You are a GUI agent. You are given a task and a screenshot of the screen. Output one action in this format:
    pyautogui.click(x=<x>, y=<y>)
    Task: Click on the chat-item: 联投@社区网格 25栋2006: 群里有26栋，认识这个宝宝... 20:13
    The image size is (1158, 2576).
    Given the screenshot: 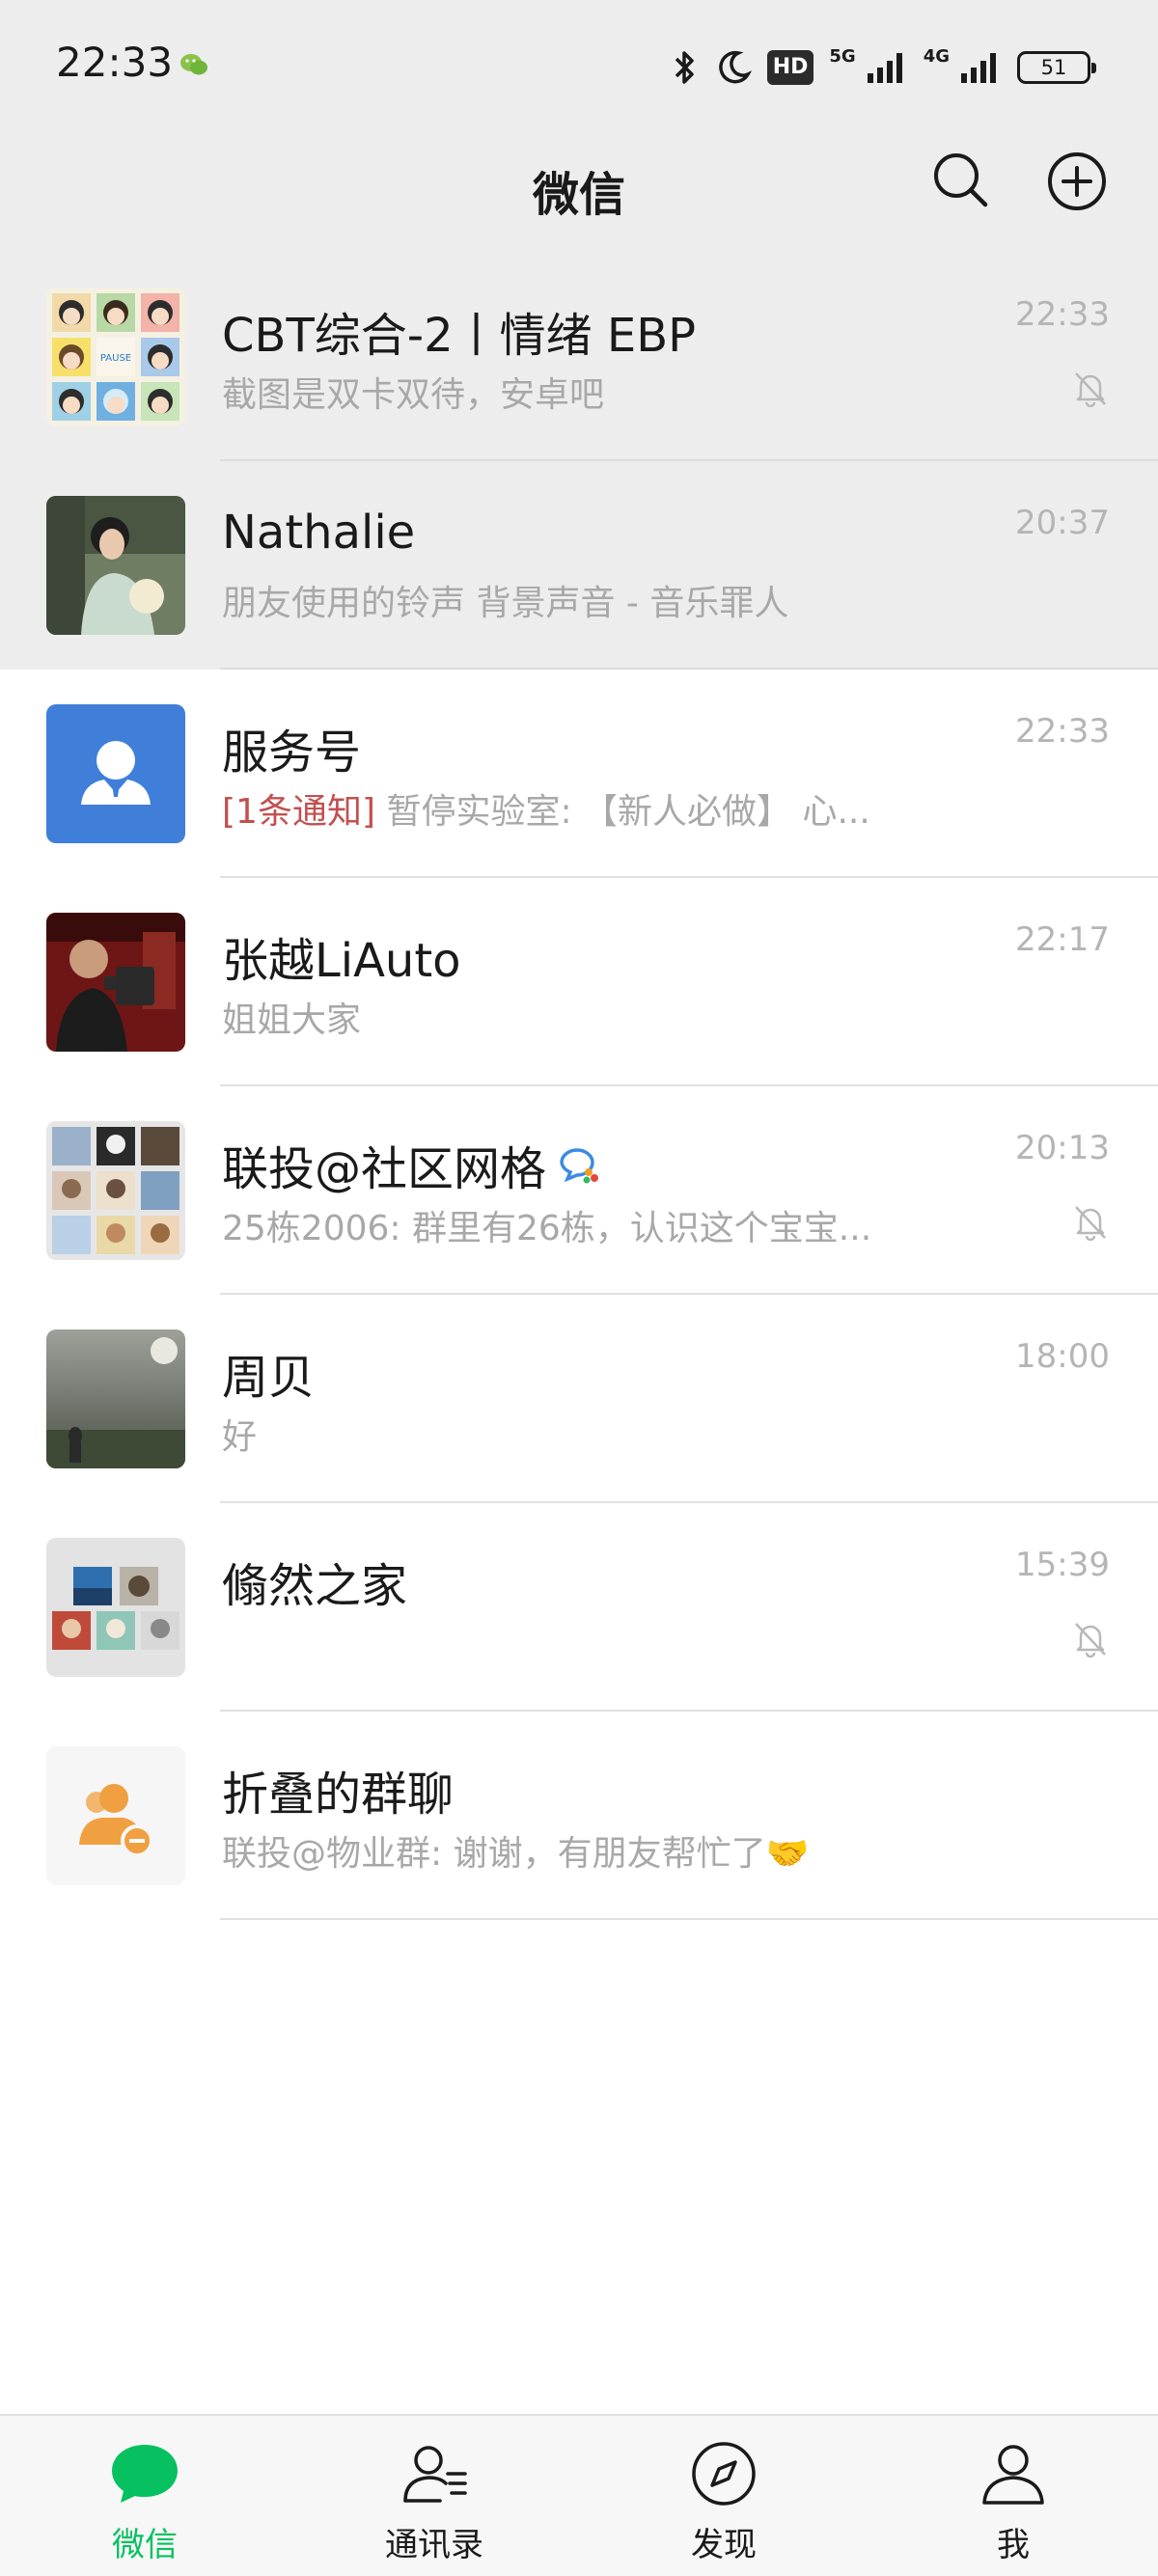 What is the action you would take?
    pyautogui.click(x=579, y=1191)
    